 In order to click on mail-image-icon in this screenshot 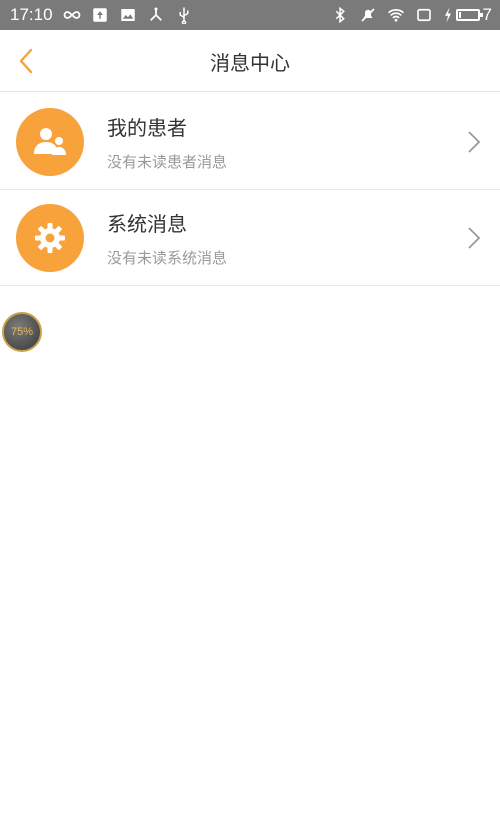, I will do `click(128, 15)`.